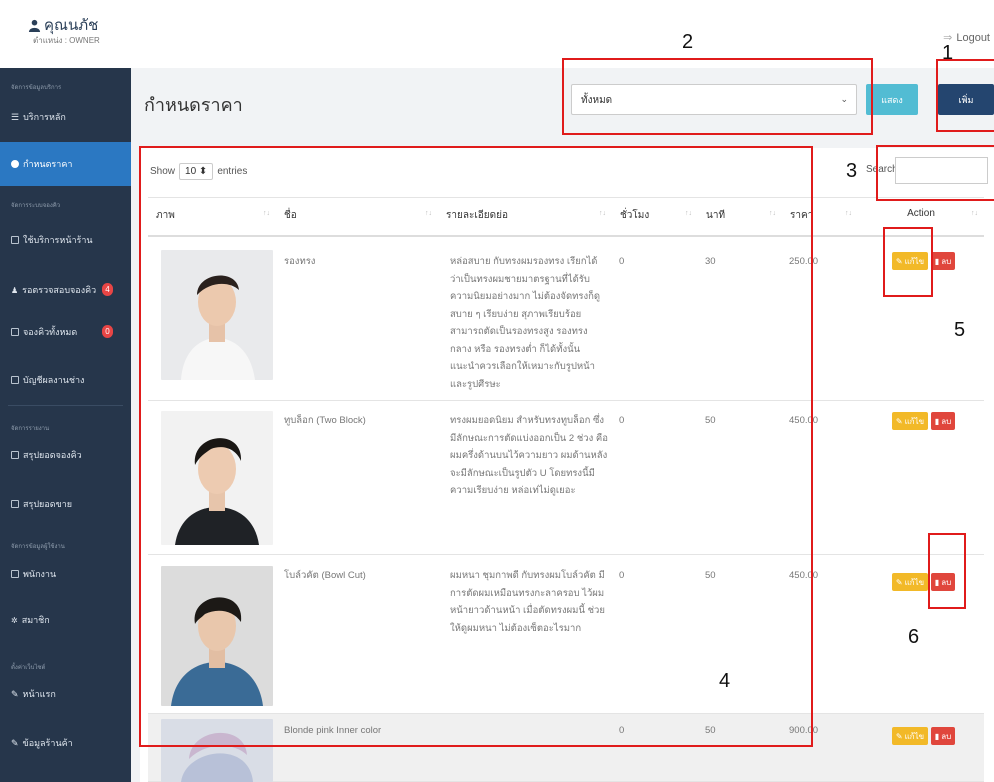  I want to click on annotation-number: 1, so click(948, 53).